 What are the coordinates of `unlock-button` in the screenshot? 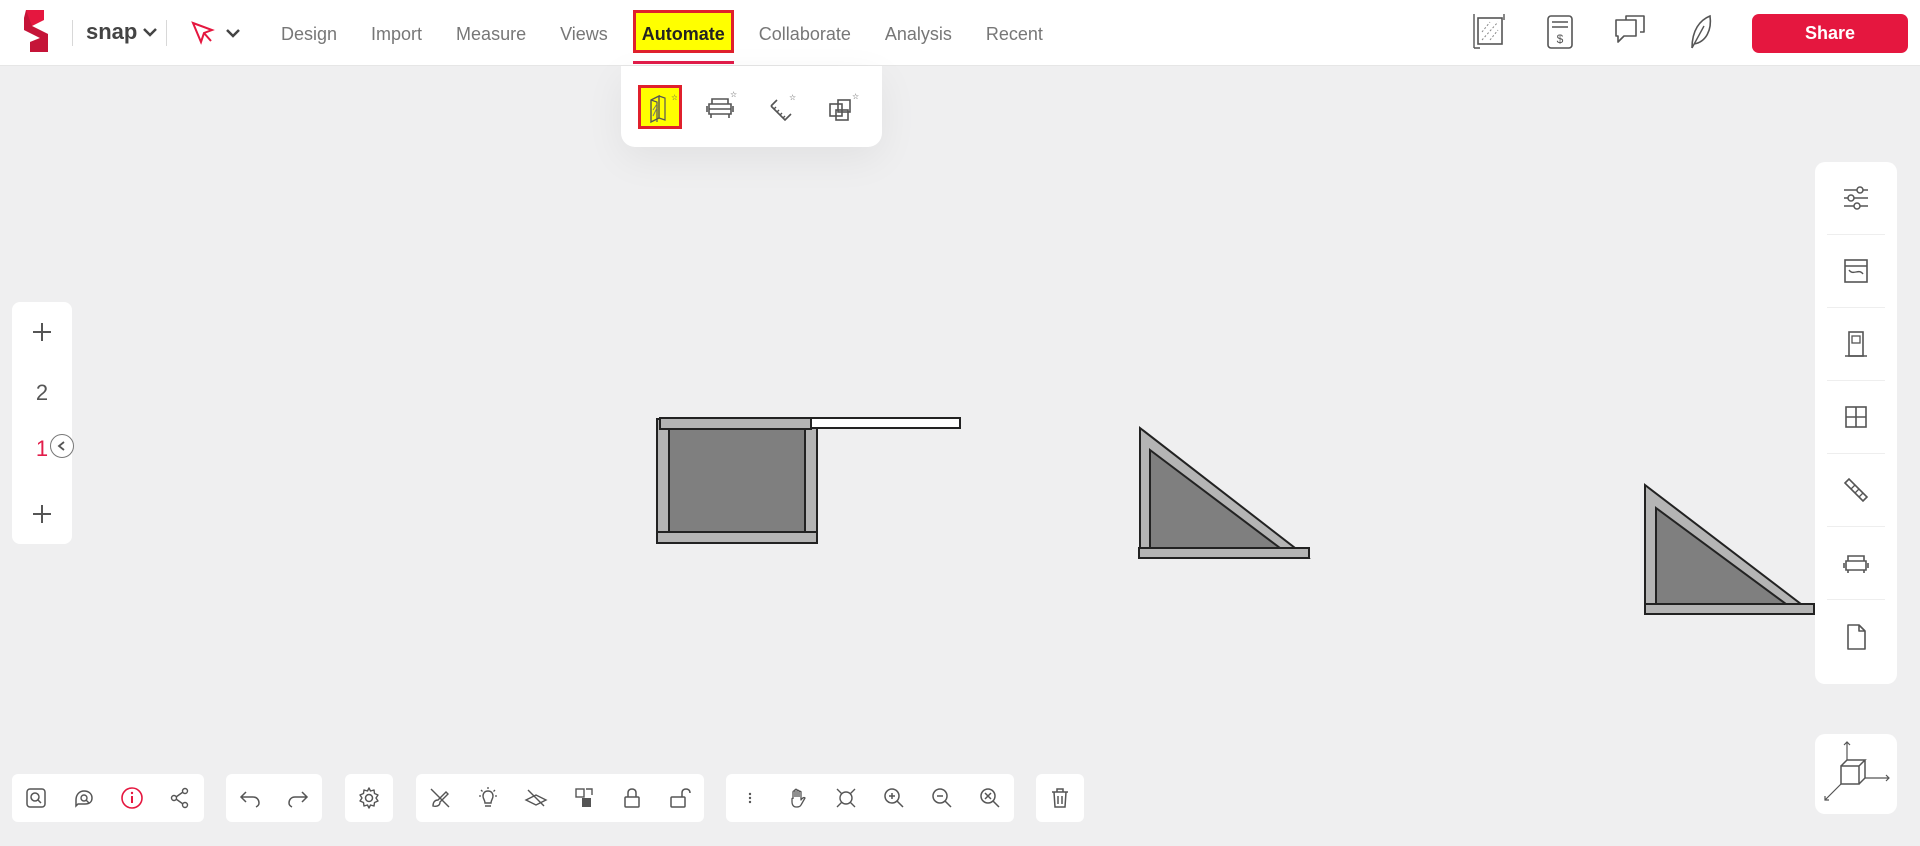 It's located at (680, 798).